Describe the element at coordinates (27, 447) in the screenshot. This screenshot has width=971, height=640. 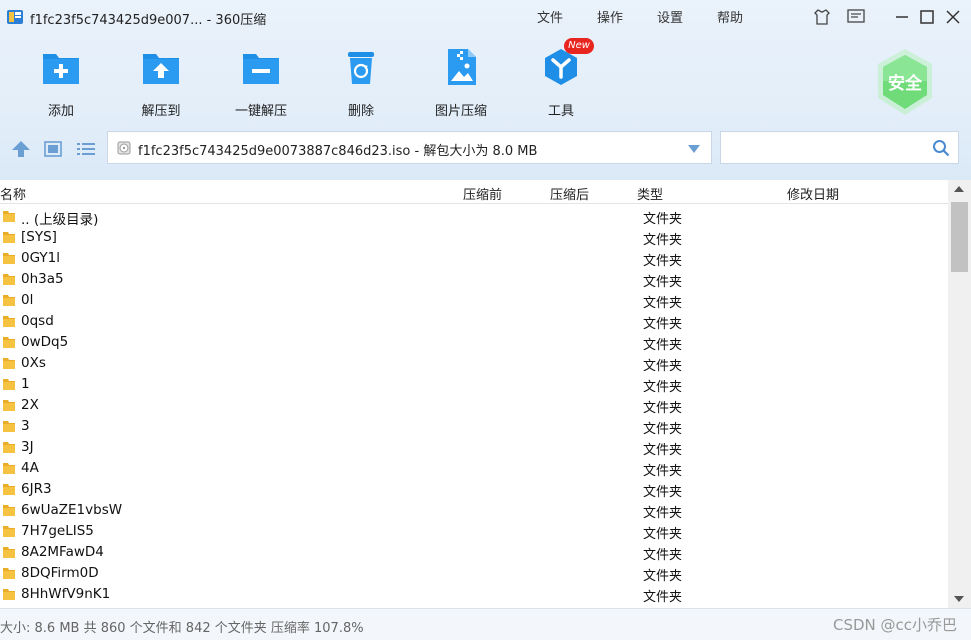
I see `file-name: 3J` at that location.